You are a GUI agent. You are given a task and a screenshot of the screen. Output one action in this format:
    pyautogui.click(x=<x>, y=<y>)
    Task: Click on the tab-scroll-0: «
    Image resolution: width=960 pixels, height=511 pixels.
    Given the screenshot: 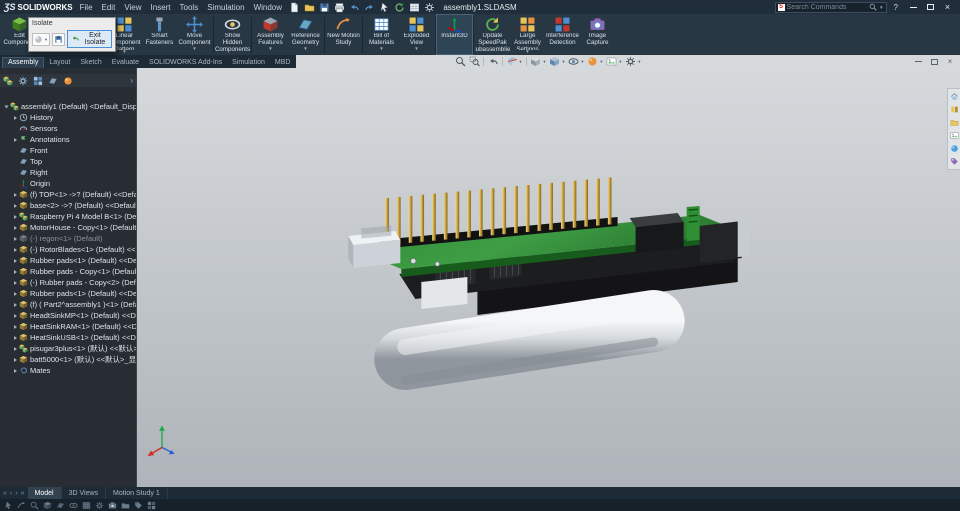 What is the action you would take?
    pyautogui.click(x=5, y=493)
    